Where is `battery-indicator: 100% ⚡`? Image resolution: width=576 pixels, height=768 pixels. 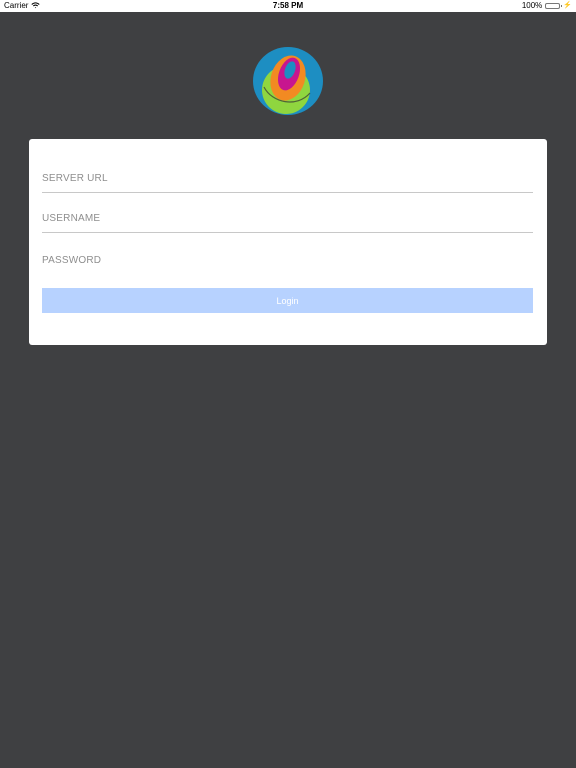
battery-indicator: 100% ⚡ is located at coordinates (547, 5).